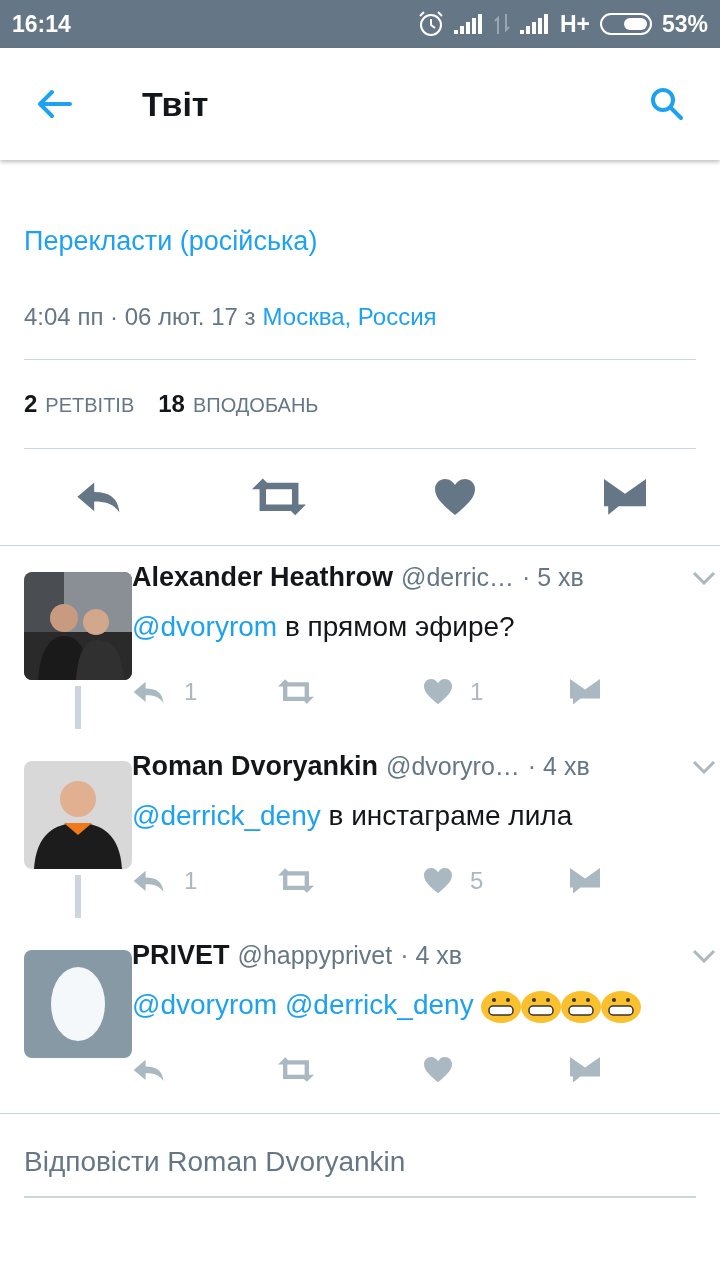  What do you see at coordinates (450, 815) in the screenshot?
I see `reply-text: в инстаграме лила` at bounding box center [450, 815].